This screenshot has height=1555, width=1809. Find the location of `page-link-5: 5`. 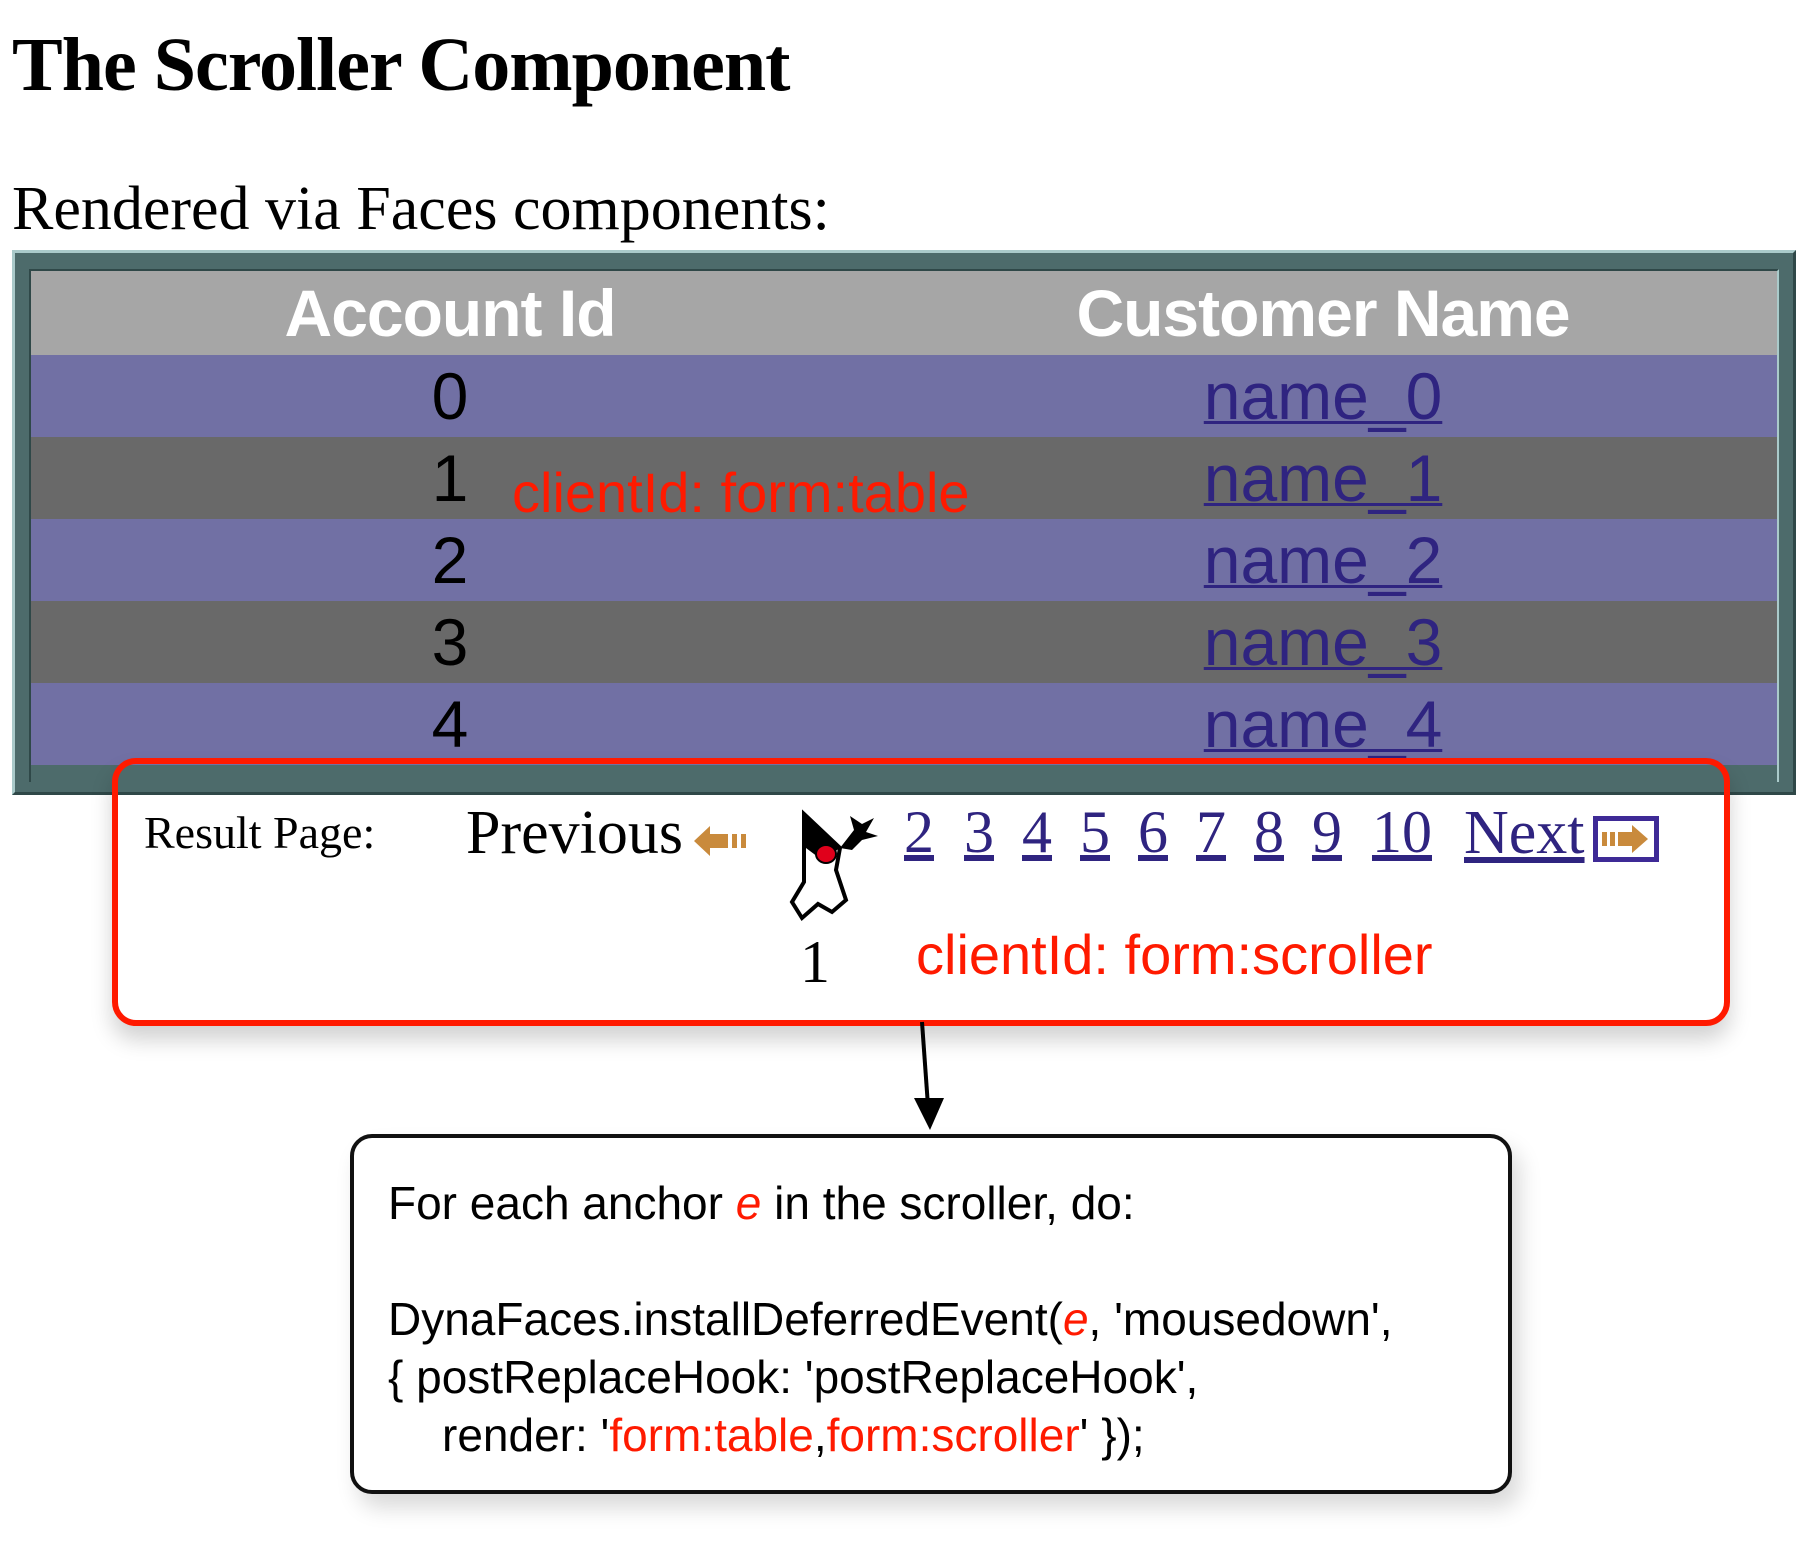

page-link-5: 5 is located at coordinates (1095, 832).